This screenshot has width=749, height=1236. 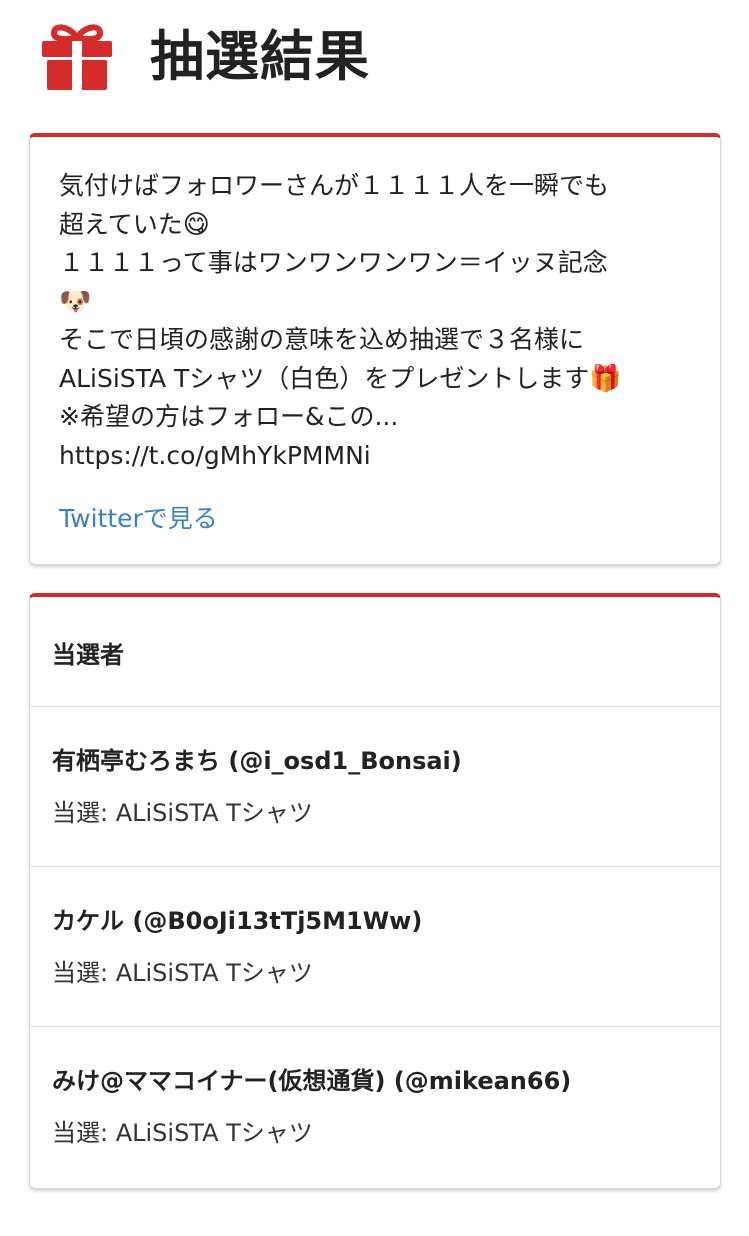 What do you see at coordinates (88, 655) in the screenshot?
I see `winners-title: 当選者` at bounding box center [88, 655].